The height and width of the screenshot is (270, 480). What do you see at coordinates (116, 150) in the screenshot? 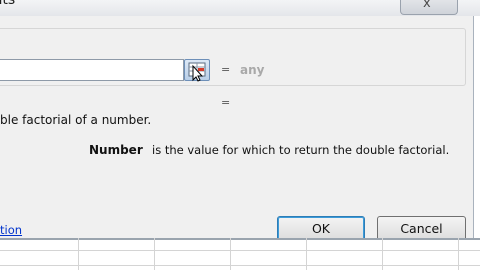
I see `argument-name: Number` at bounding box center [116, 150].